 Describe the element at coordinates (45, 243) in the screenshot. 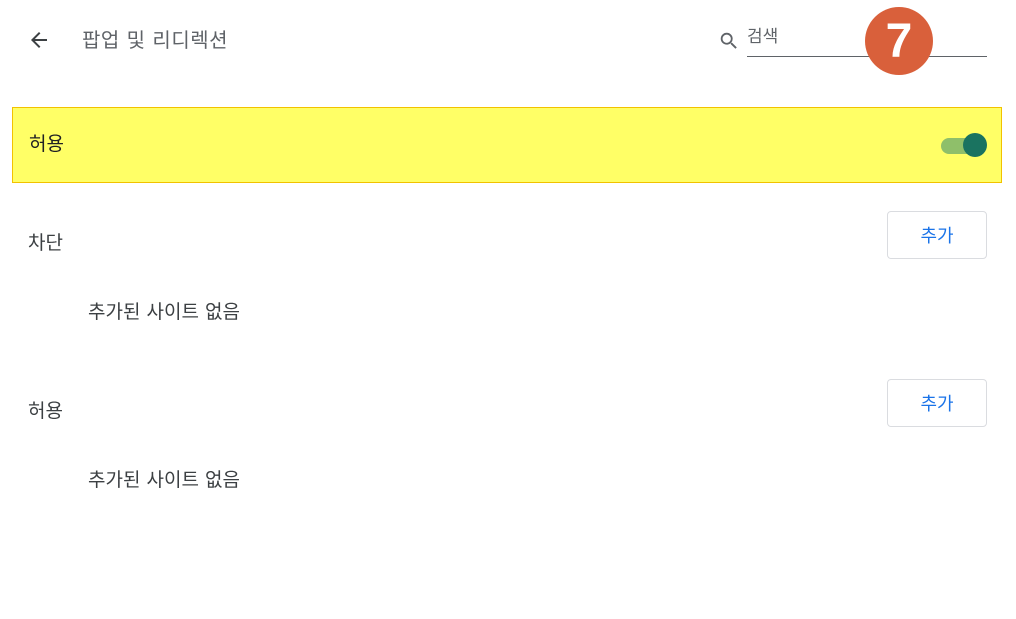

I see `block-section-label: 차단` at that location.